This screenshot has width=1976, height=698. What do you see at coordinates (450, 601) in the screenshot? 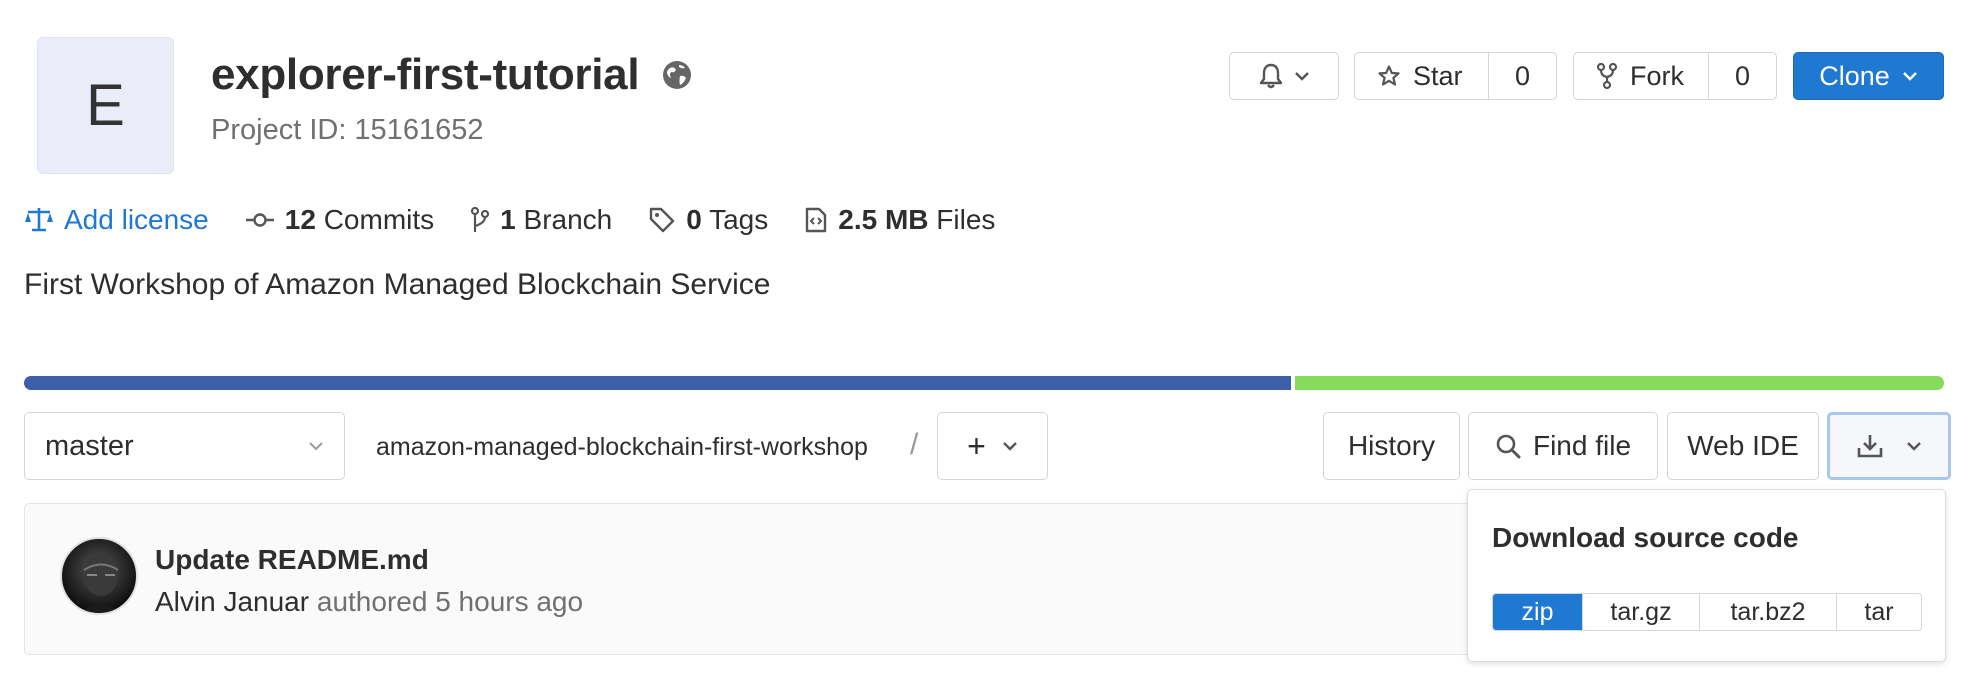
I see `commit-authored-time: authored 5 hours ago` at bounding box center [450, 601].